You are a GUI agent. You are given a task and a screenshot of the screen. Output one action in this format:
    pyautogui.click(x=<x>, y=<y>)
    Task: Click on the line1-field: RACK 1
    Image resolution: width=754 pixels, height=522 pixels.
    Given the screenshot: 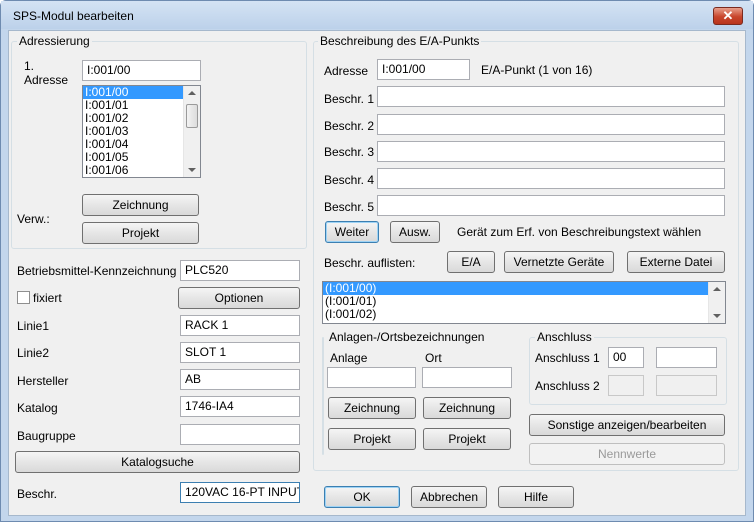 What is the action you would take?
    pyautogui.click(x=240, y=325)
    